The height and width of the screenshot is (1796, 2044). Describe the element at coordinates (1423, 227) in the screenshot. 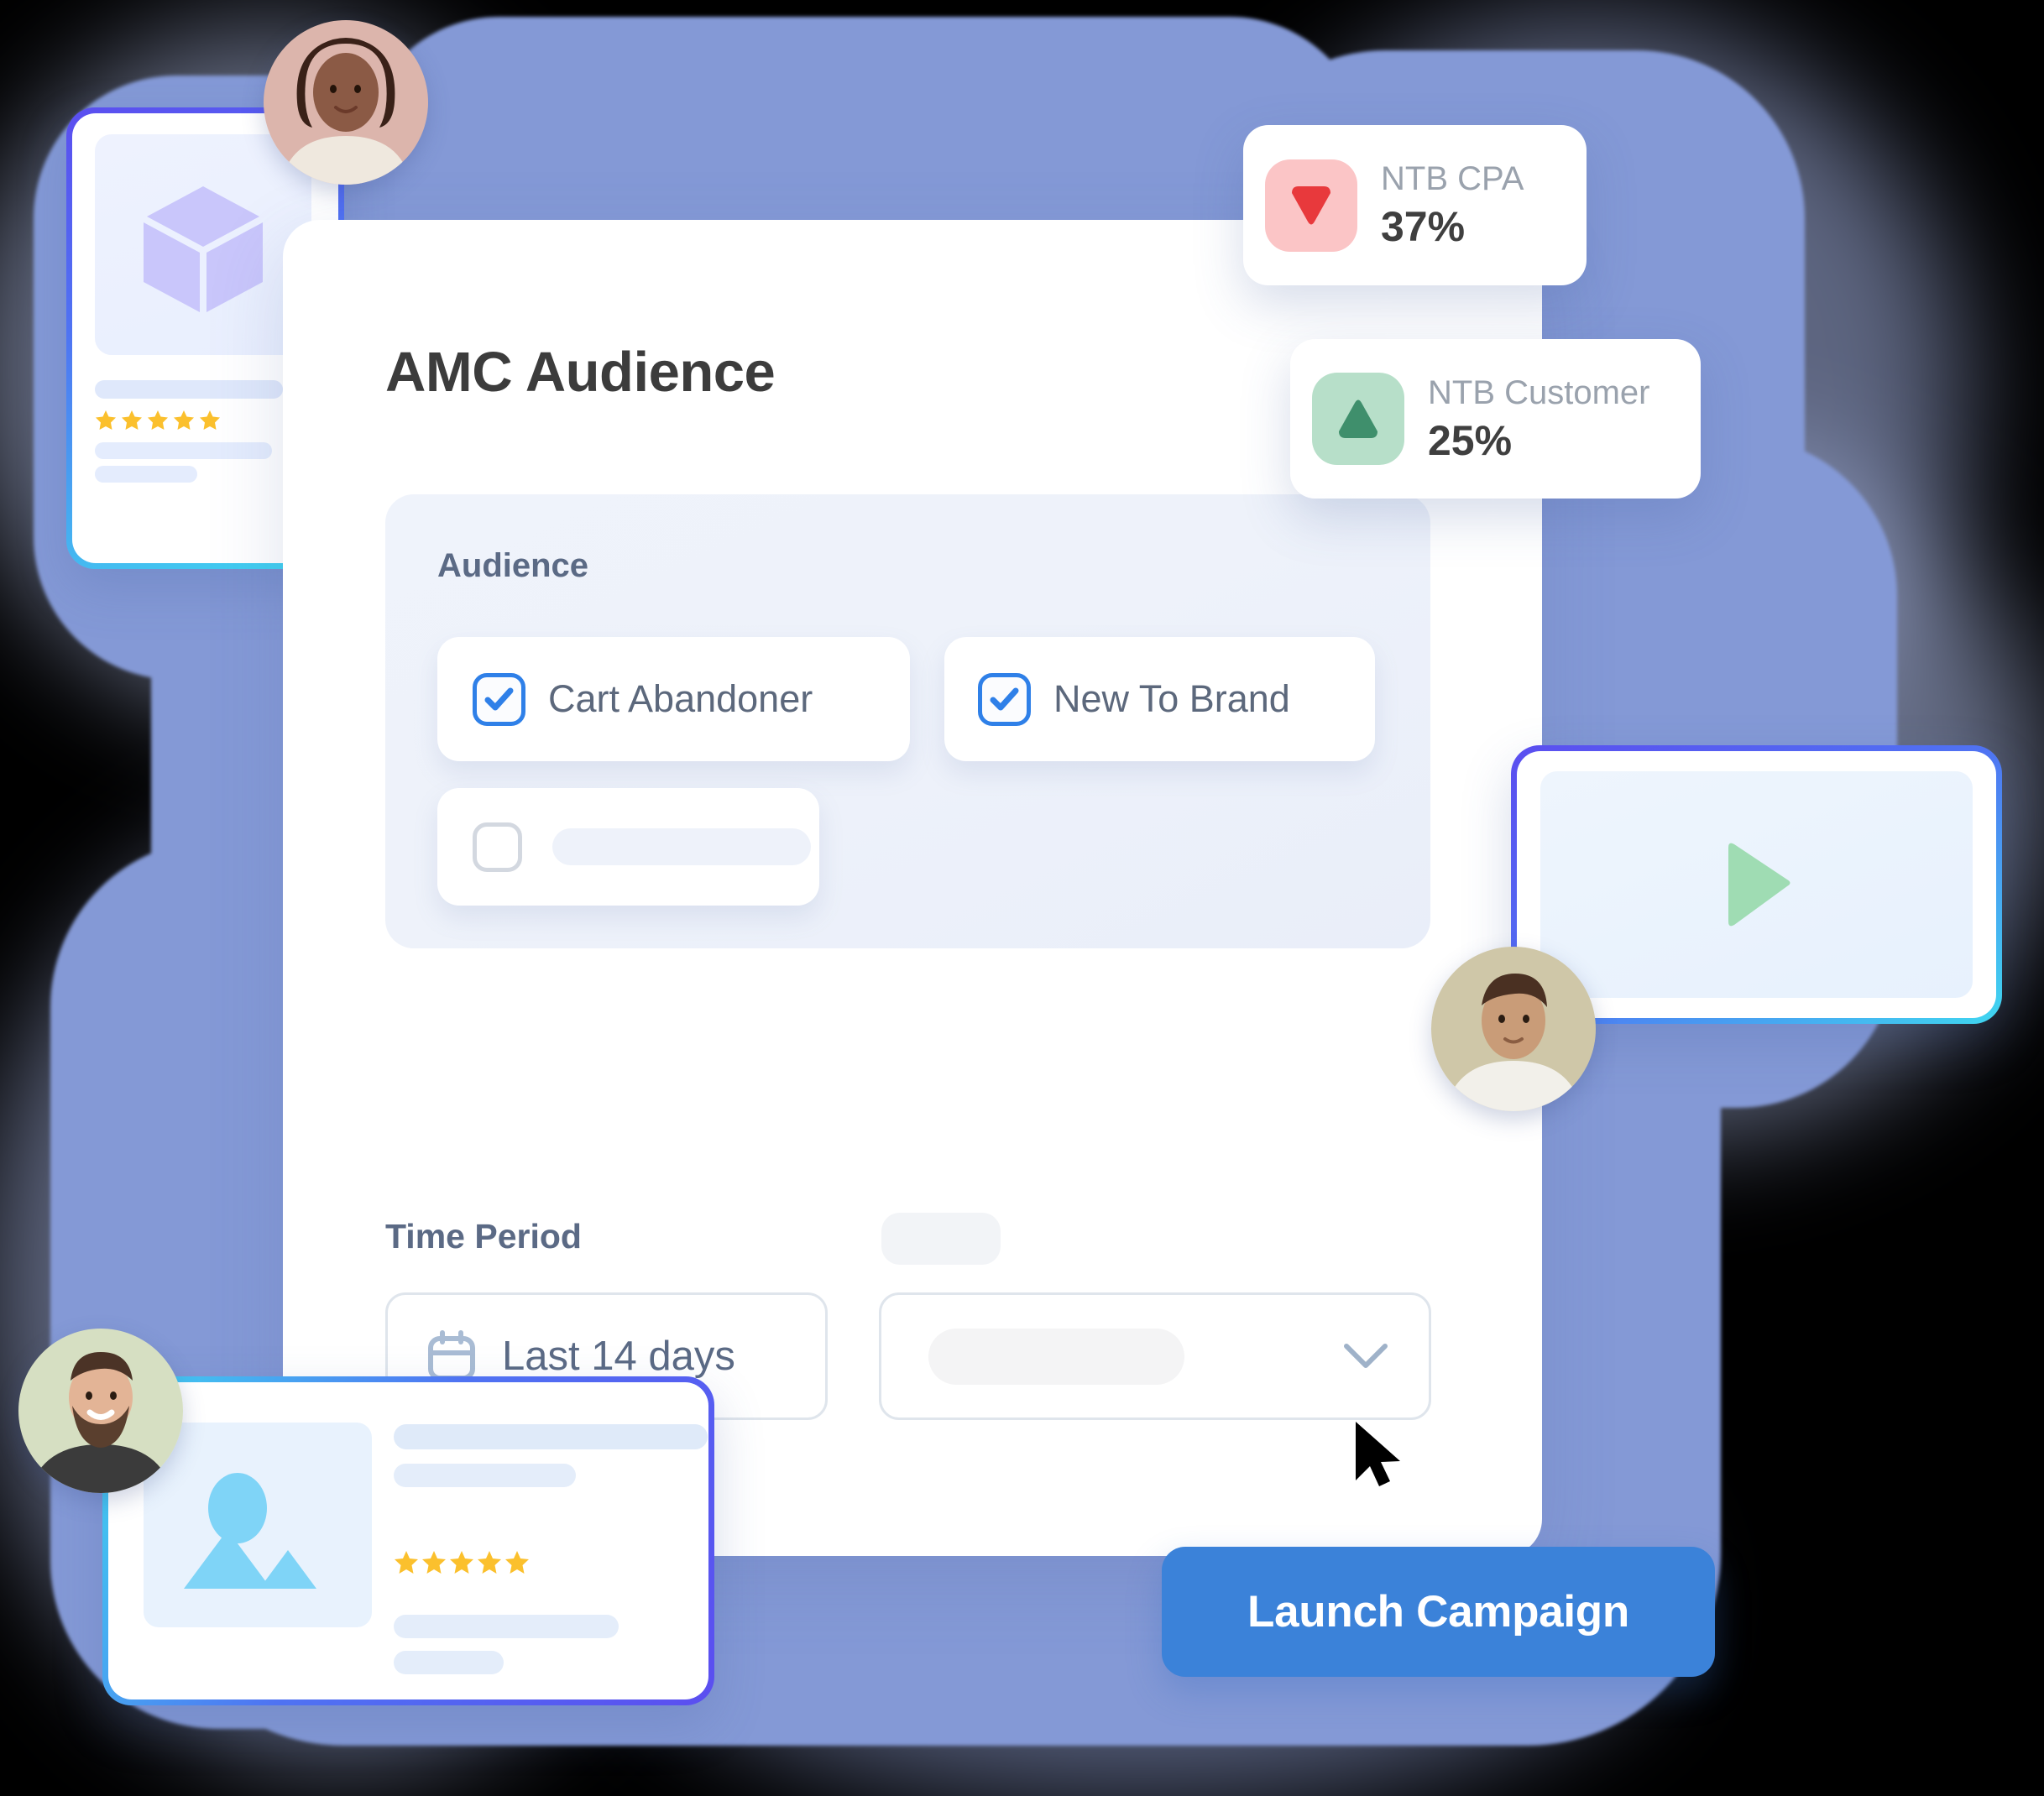

I see `metric-value: 37%` at that location.